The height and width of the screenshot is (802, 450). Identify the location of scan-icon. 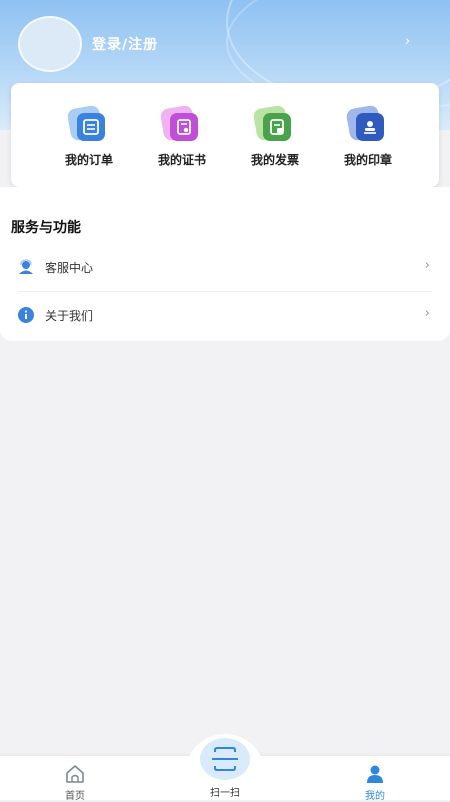
(225, 759).